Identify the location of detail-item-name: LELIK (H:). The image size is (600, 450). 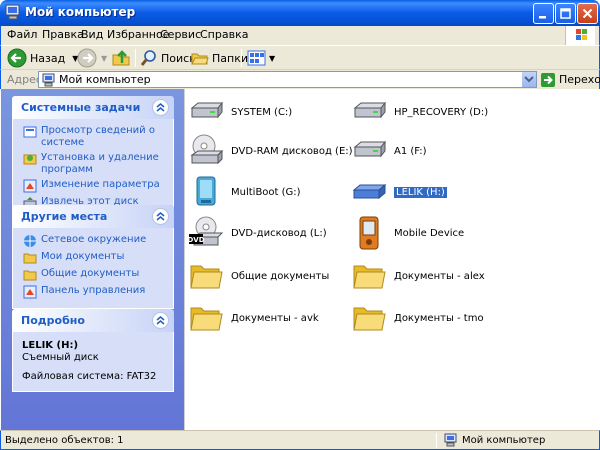
(50, 345).